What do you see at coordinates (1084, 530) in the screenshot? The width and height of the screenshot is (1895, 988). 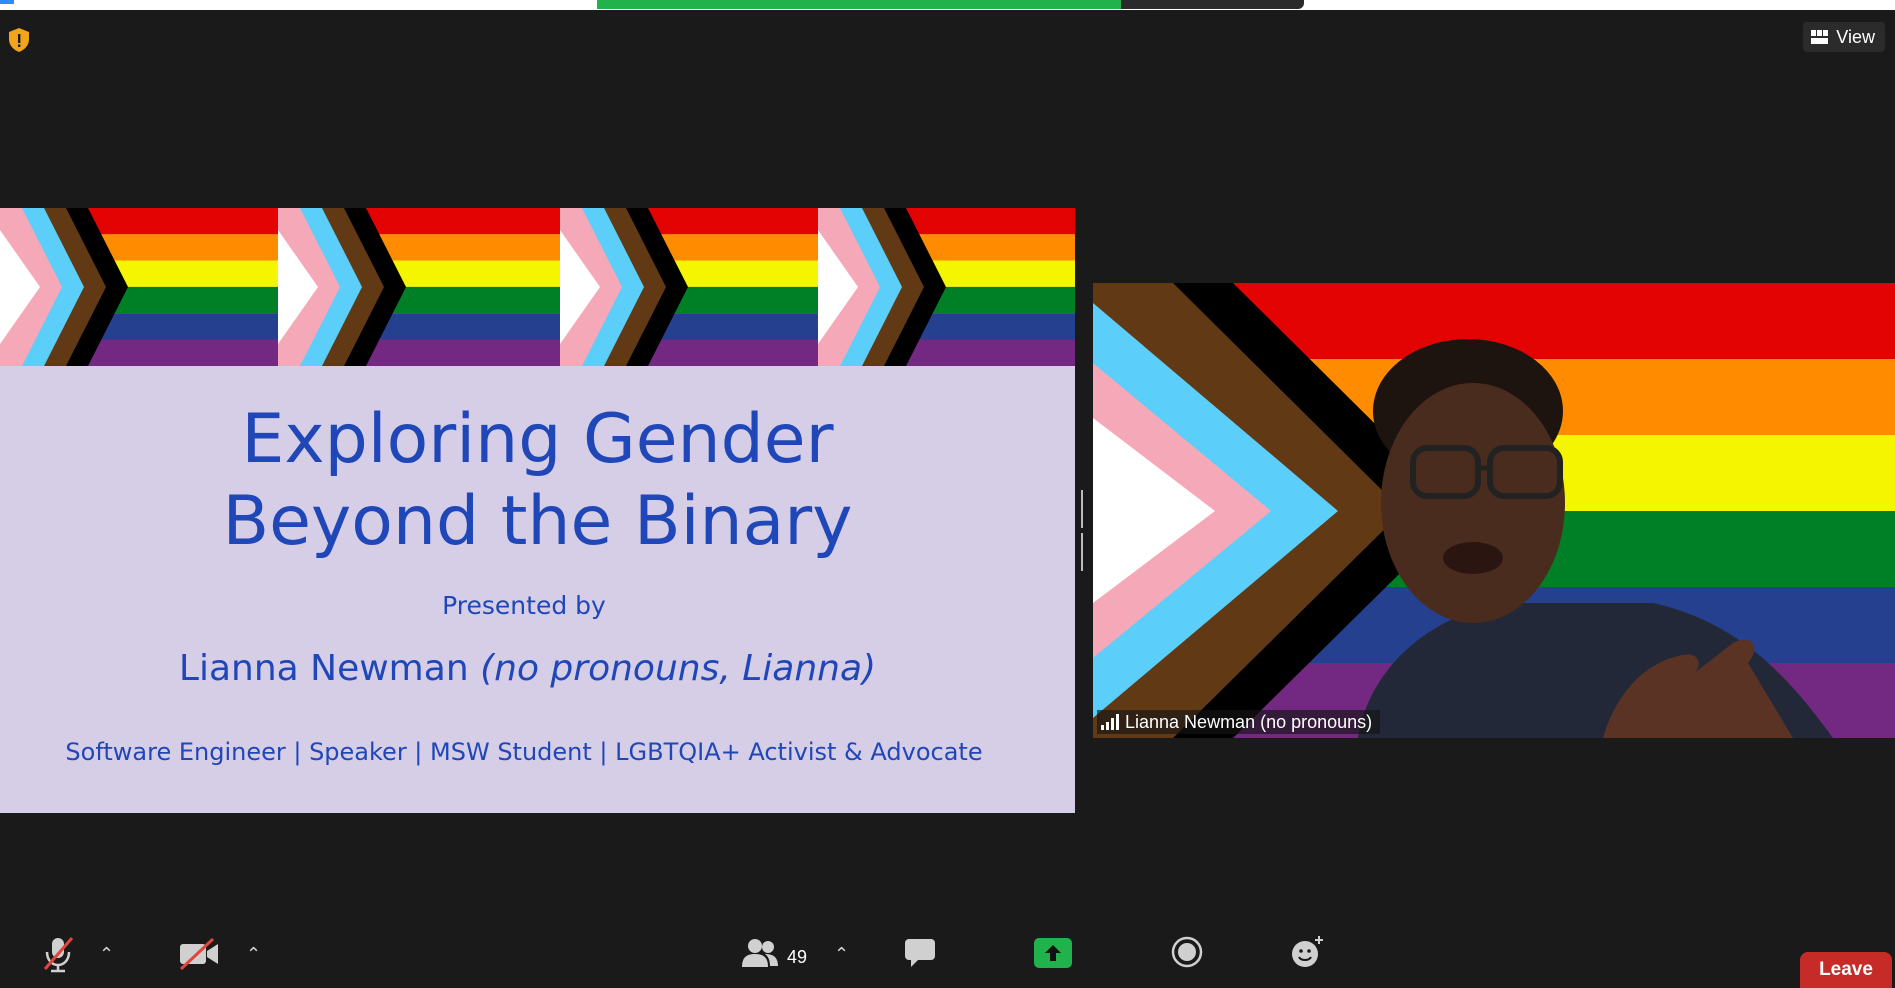 I see `panel-splitter-handle` at bounding box center [1084, 530].